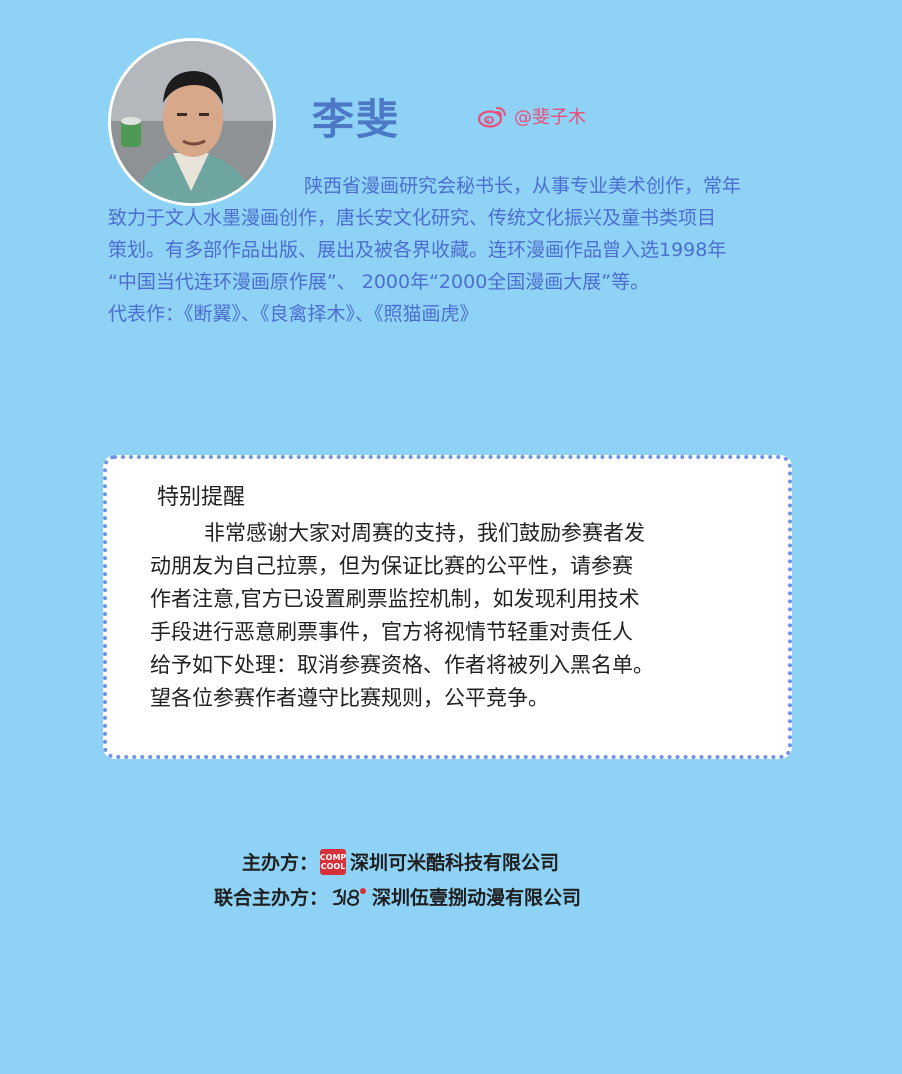 Image resolution: width=902 pixels, height=1074 pixels. Describe the element at coordinates (356, 119) in the screenshot. I see `author-name: 李斐` at that location.